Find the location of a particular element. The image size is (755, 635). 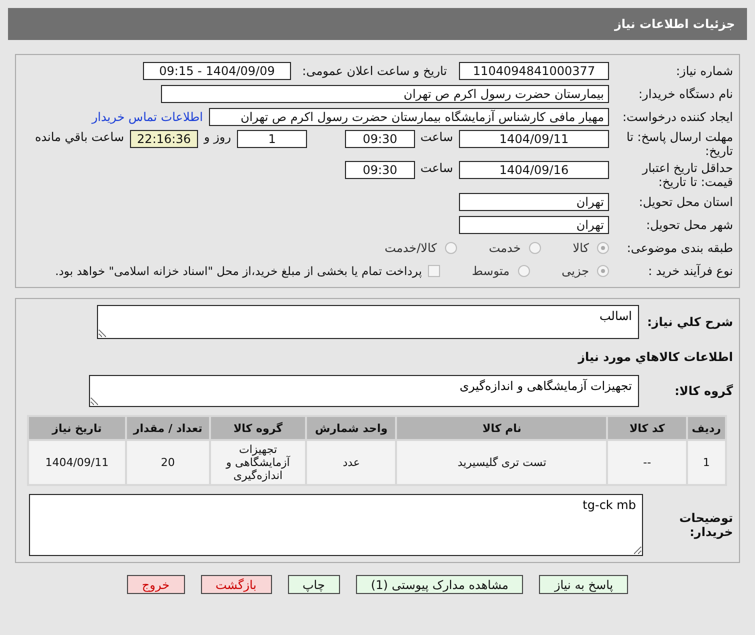

city-field: تهران is located at coordinates (534, 225).